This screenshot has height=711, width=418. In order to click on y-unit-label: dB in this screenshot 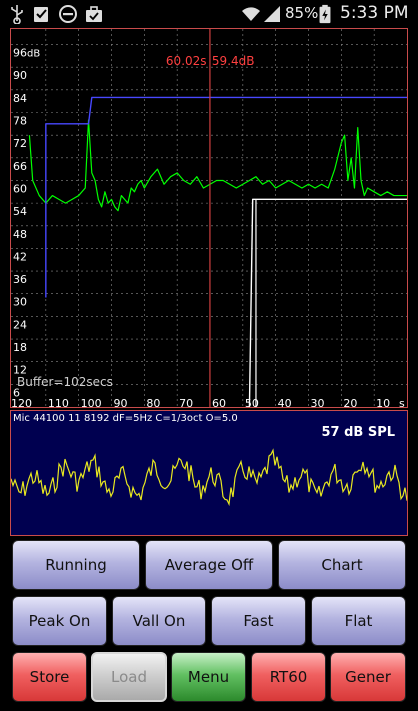, I will do `click(33, 54)`.